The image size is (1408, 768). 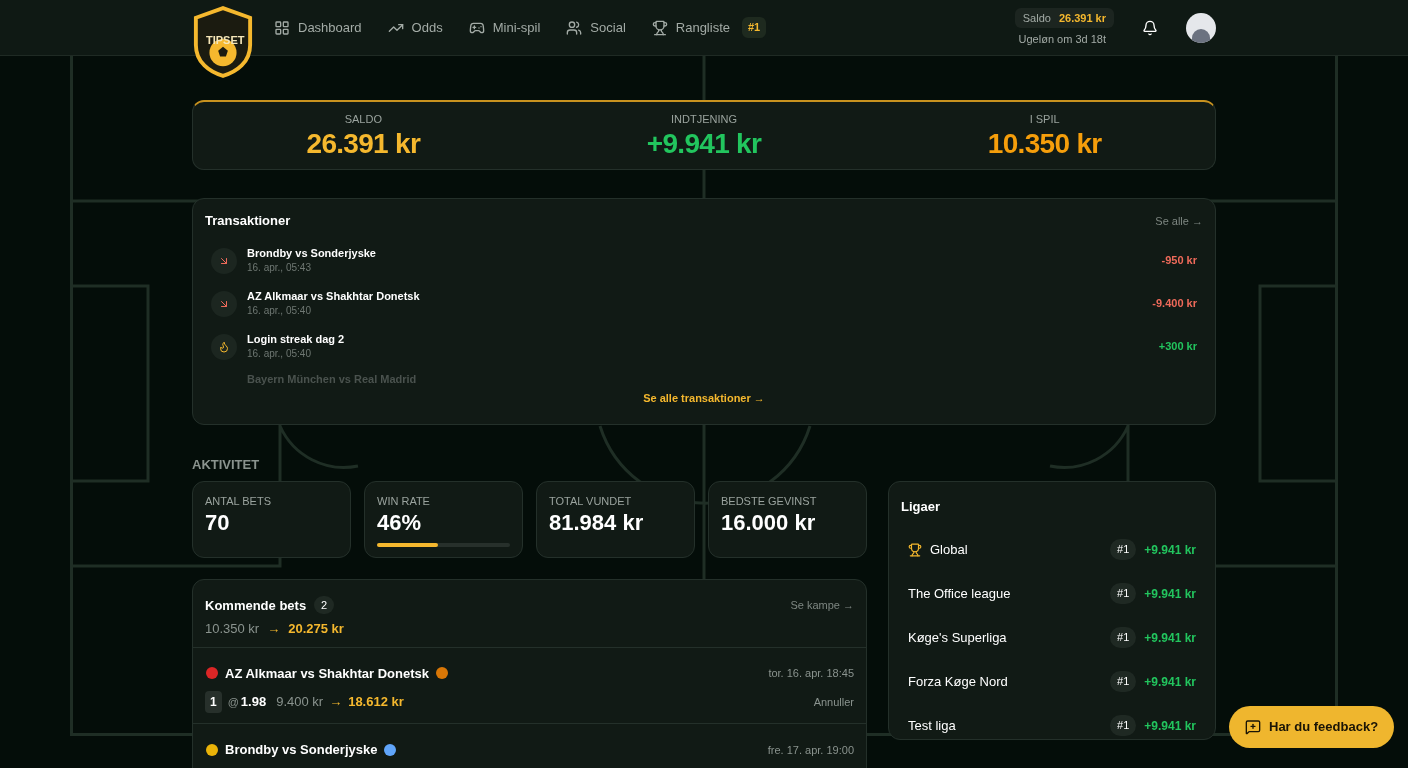 What do you see at coordinates (1052, 549) in the screenshot?
I see `league-row: Global #1 +9.941 kr` at bounding box center [1052, 549].